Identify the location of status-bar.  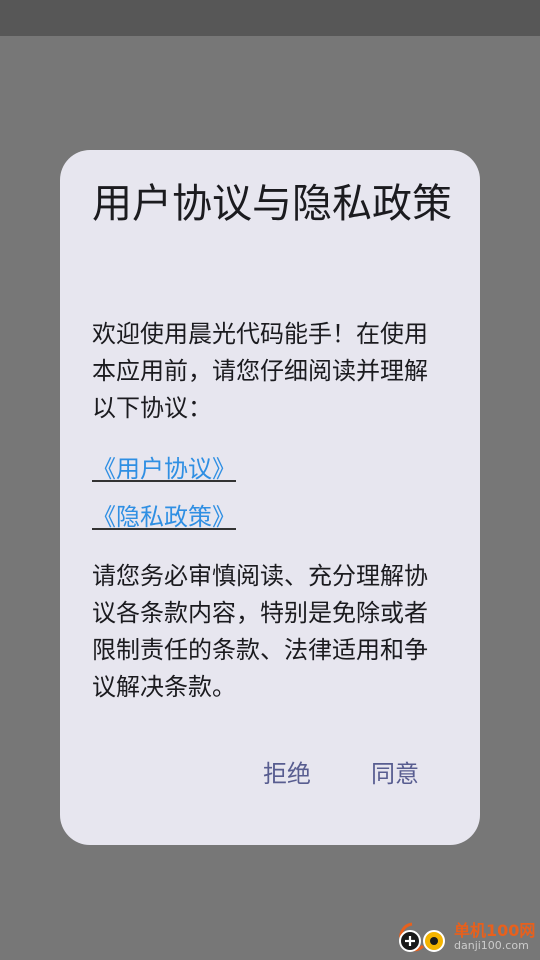
(270, 18).